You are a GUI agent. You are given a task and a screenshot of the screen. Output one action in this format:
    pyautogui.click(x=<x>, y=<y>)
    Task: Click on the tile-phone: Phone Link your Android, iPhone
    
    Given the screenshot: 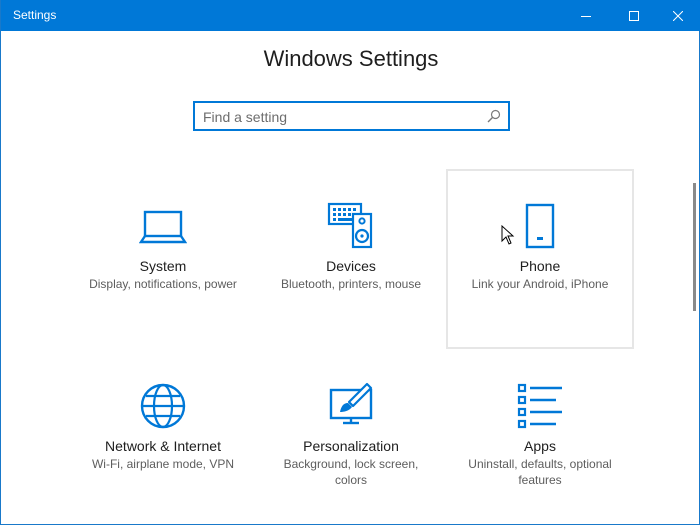 What is the action you would take?
    pyautogui.click(x=540, y=259)
    